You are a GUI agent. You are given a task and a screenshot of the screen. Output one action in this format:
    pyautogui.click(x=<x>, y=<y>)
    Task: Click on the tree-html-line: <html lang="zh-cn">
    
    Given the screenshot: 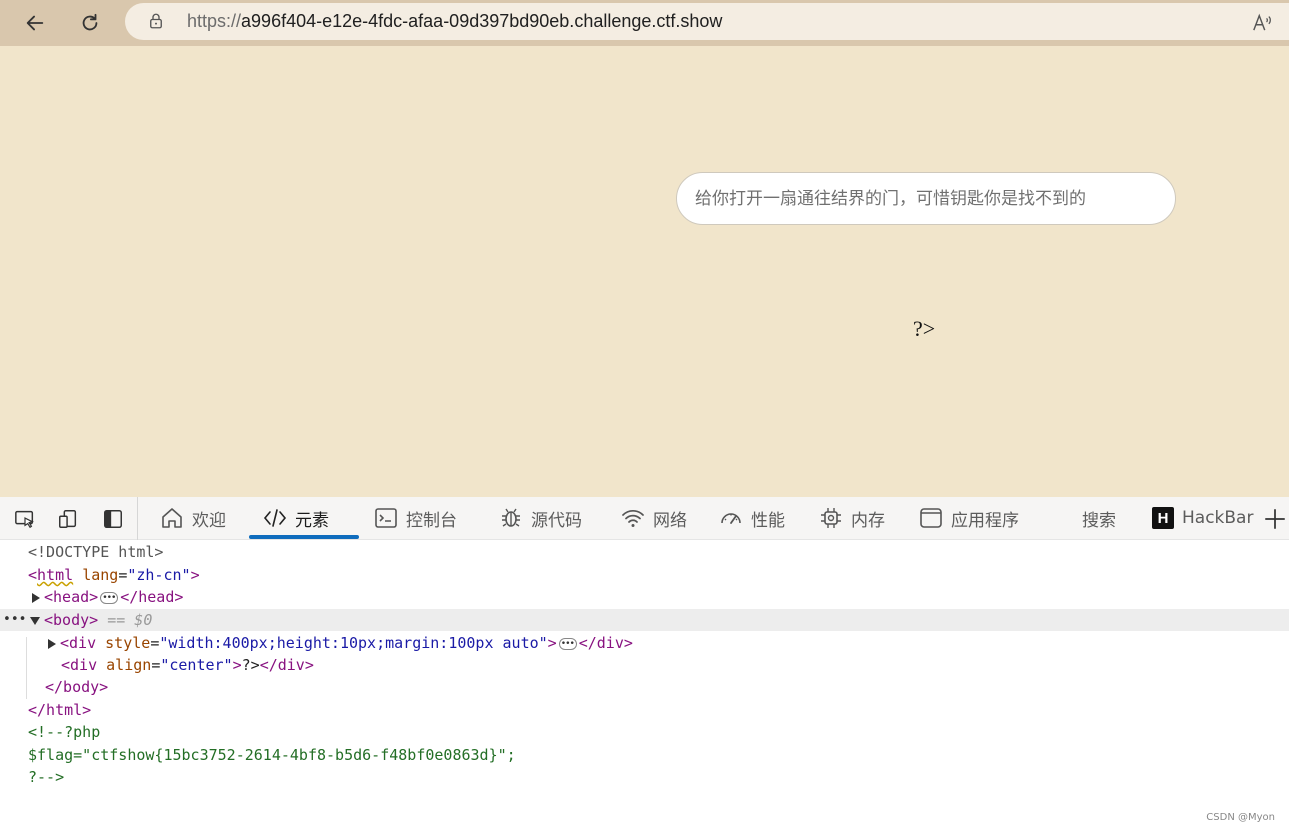 What is the action you would take?
    pyautogui.click(x=644, y=575)
    